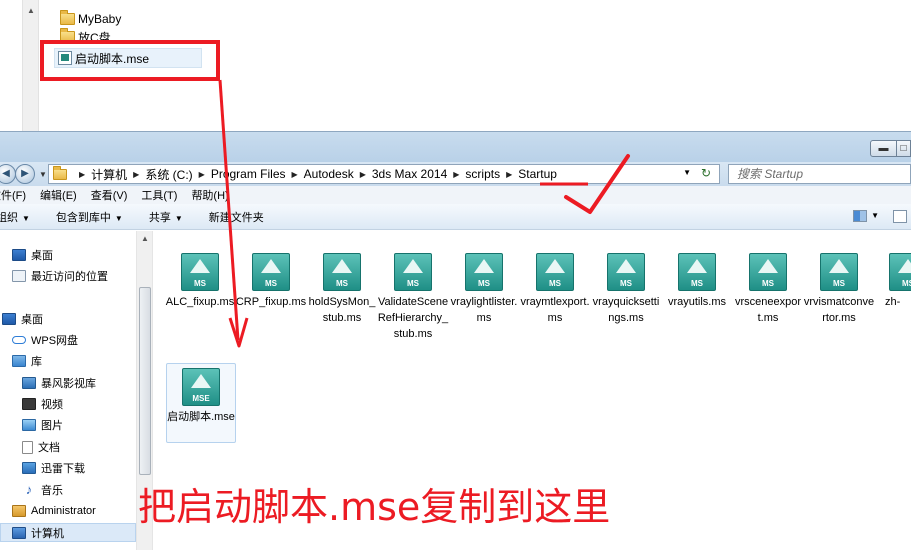  I want to click on recent-pages-dropdown-icon: ▼, so click(43, 174).